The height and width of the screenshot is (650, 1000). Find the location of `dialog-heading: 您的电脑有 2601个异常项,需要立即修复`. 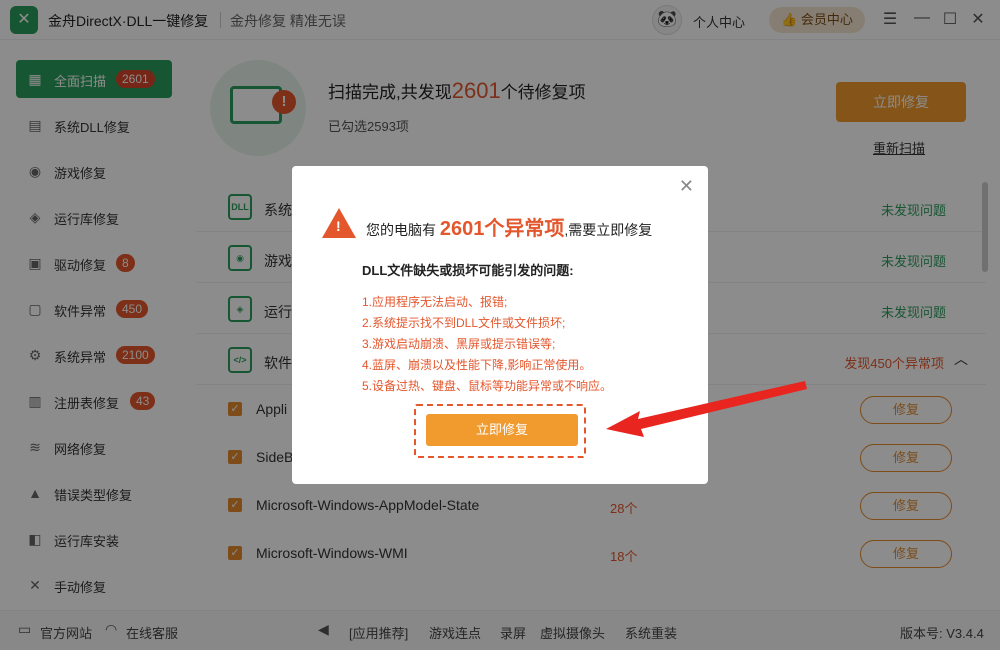

dialog-heading: 您的电脑有 2601个异常项,需要立即修复 is located at coordinates (509, 226).